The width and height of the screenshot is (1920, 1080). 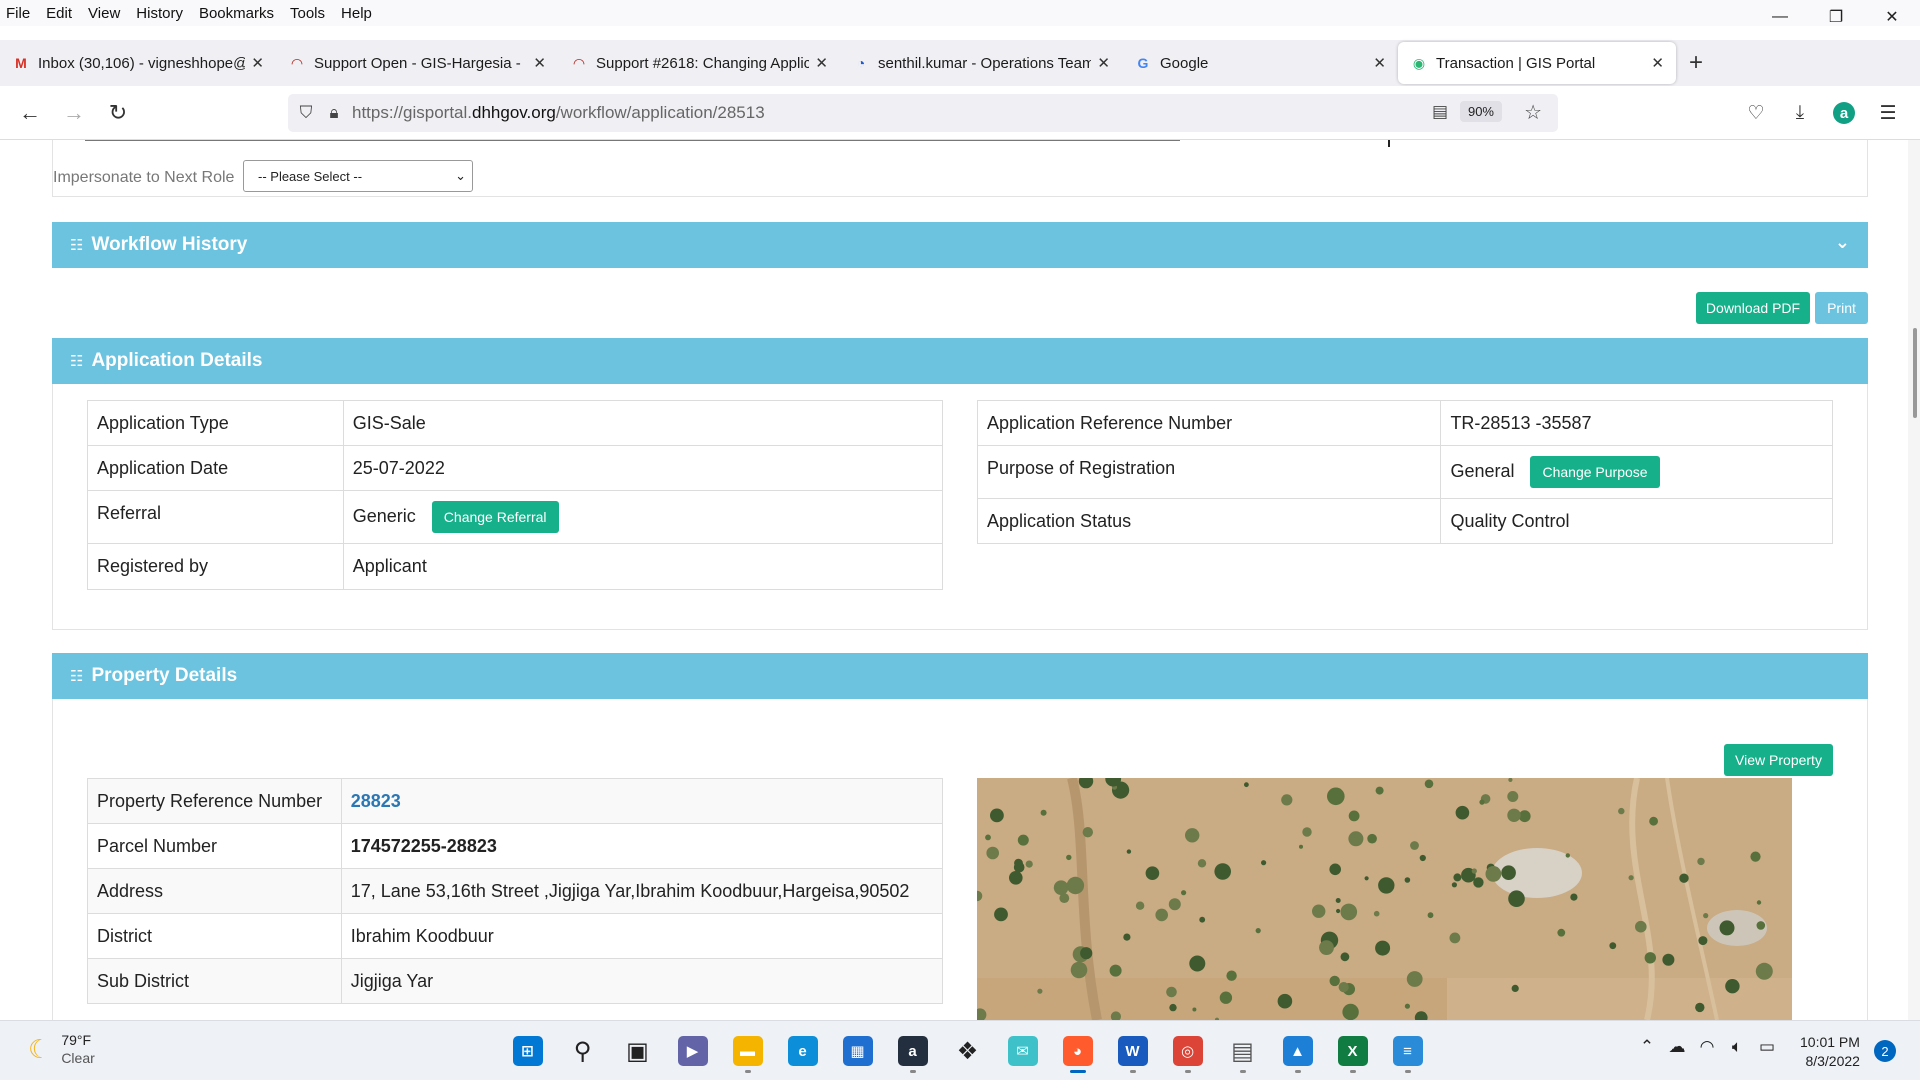 I want to click on volume-icon: 🔈︎, so click(x=1737, y=1047).